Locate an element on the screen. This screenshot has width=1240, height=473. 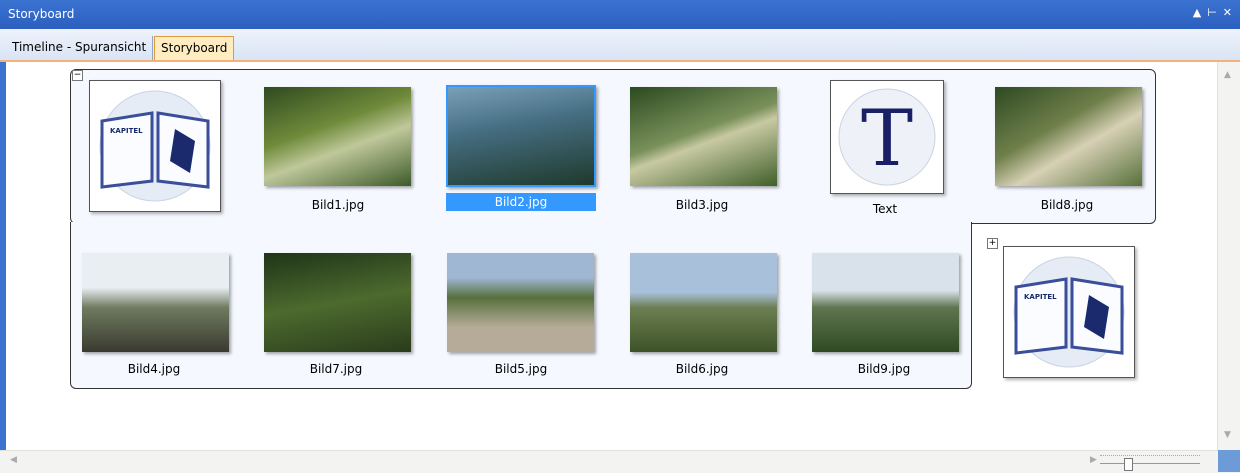
thumbnail-bild6 is located at coordinates (703, 302).